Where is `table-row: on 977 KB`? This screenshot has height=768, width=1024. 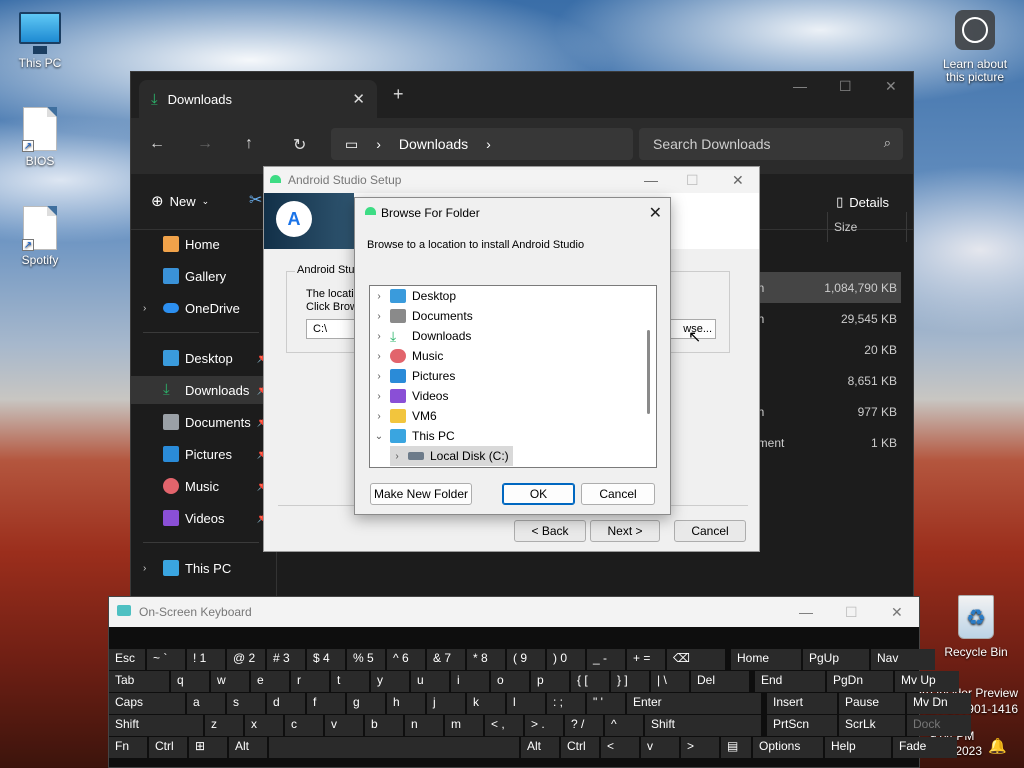
table-row: on 977 KB is located at coordinates (826, 411).